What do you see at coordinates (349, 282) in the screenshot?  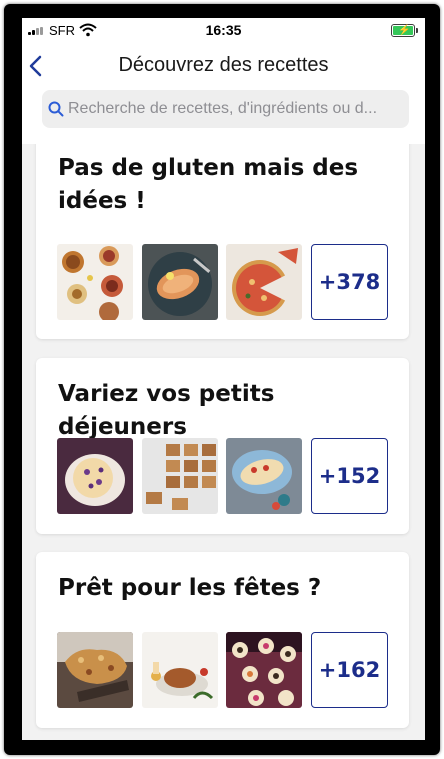 I see `more-recipes-button: +378` at bounding box center [349, 282].